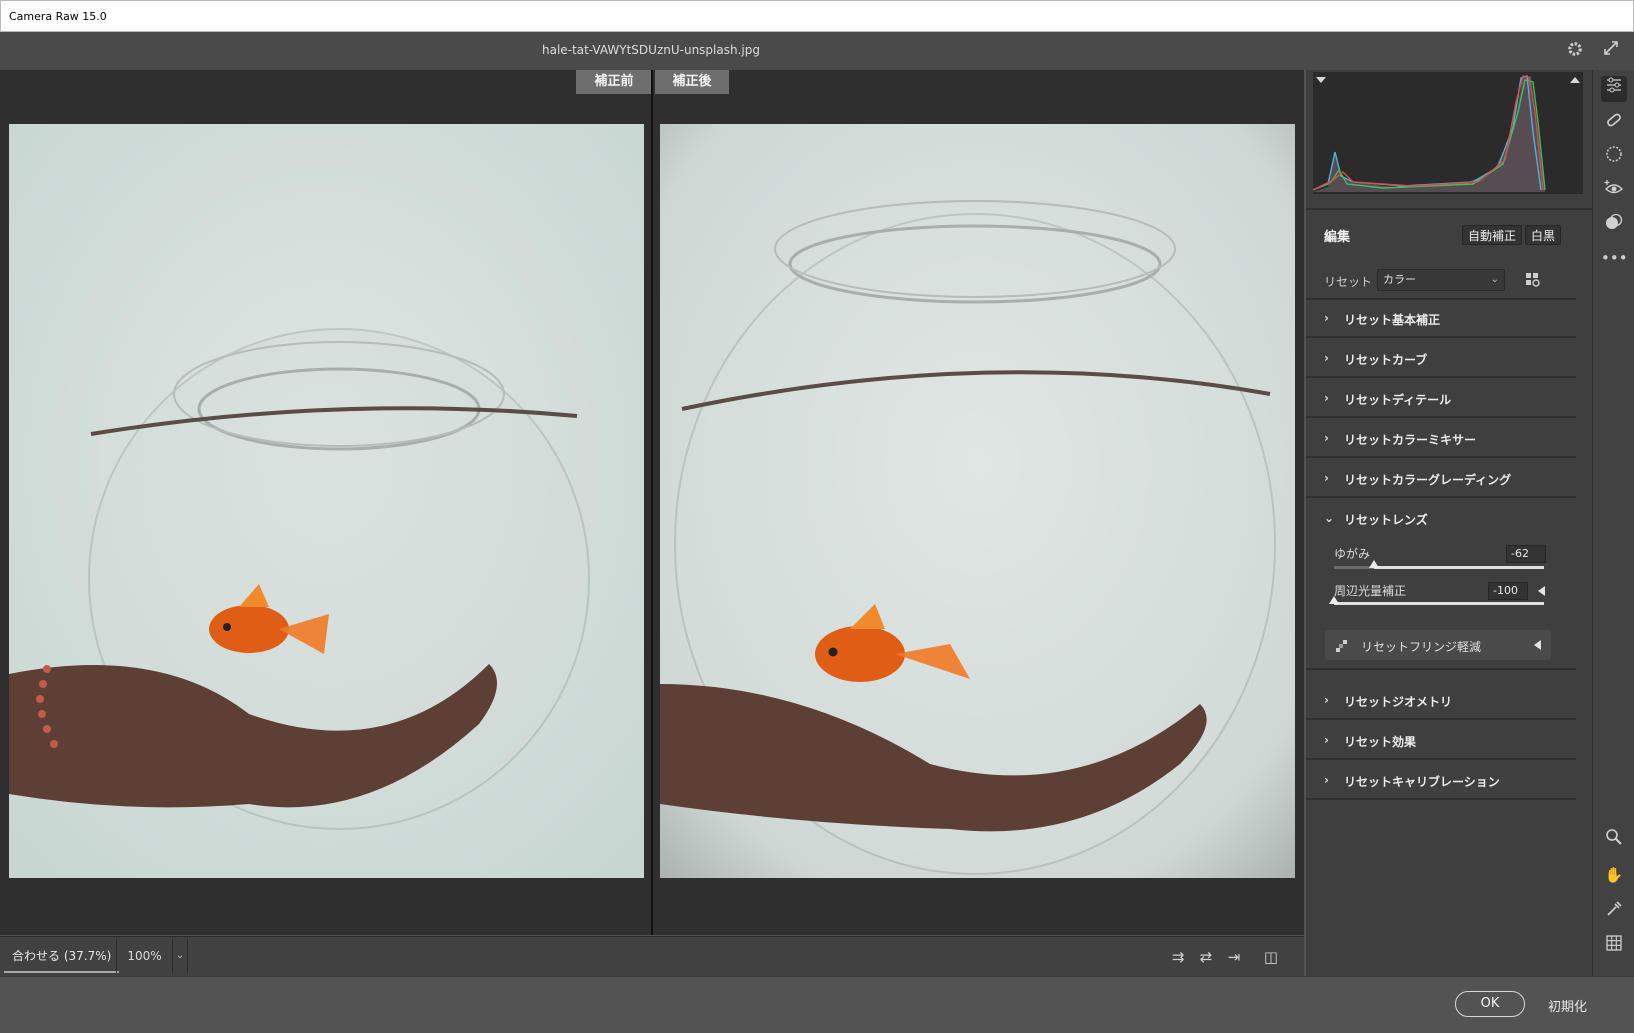 The height and width of the screenshot is (1033, 1634). I want to click on compare-divider, so click(652, 502).